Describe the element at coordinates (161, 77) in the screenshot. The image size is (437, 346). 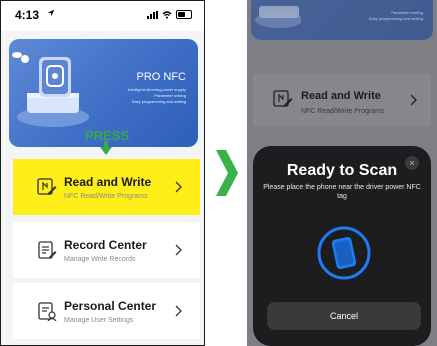
I see `hero-title: PRO NFC` at that location.